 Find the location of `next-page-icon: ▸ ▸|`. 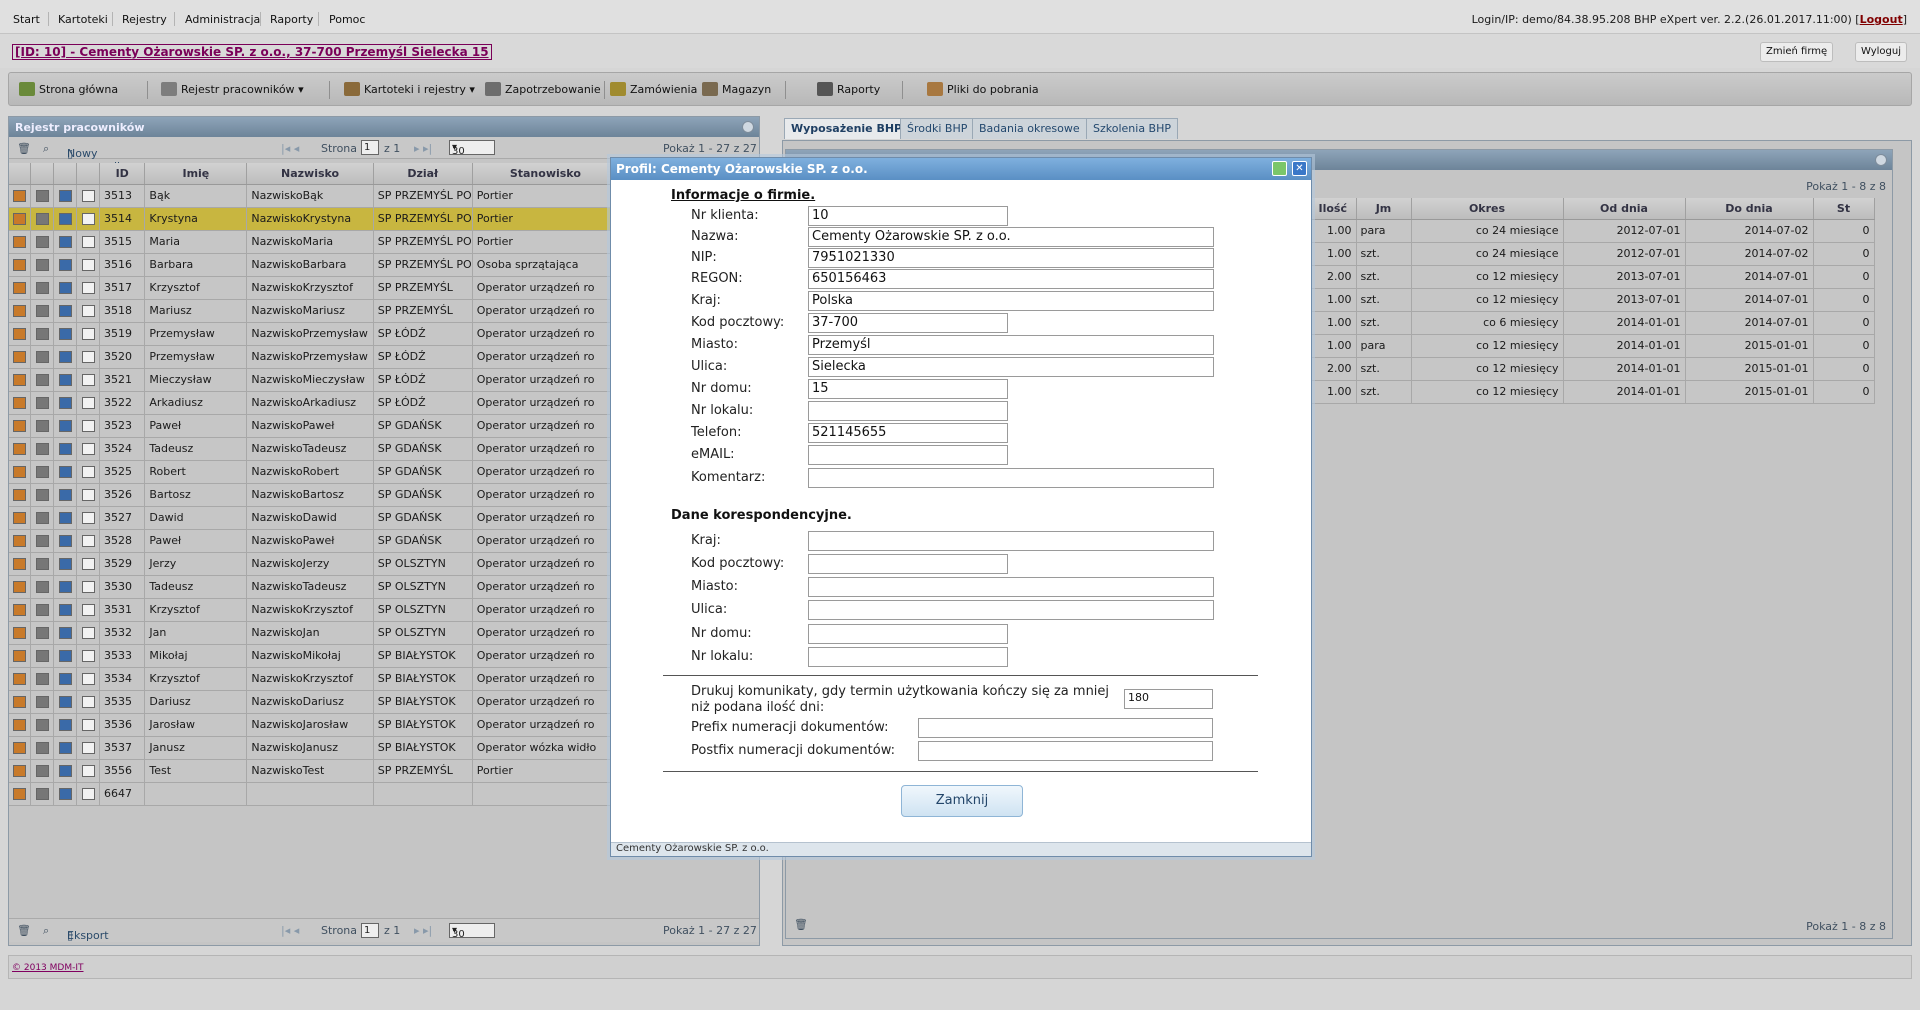

next-page-icon: ▸ ▸| is located at coordinates (423, 148).